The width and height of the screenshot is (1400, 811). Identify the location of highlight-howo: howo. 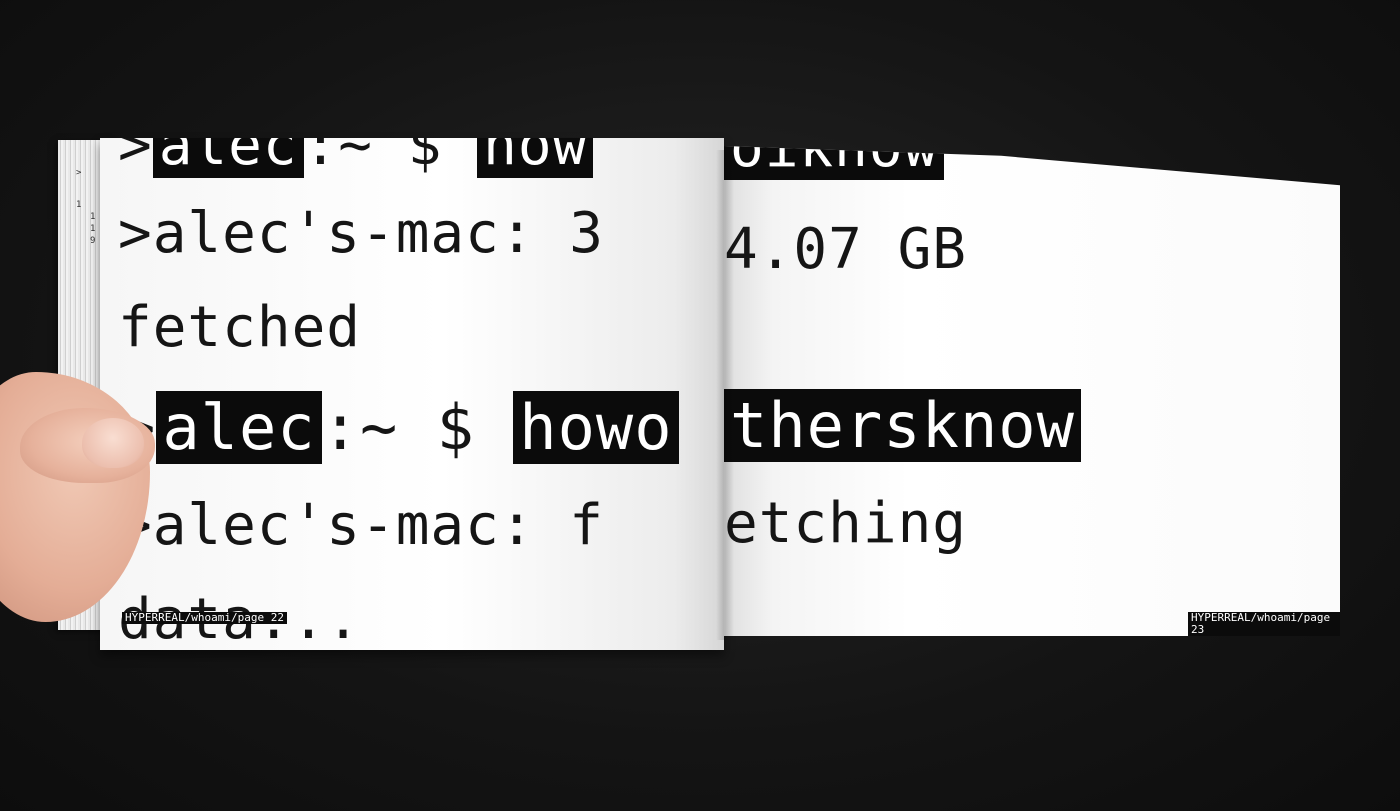
(596, 427).